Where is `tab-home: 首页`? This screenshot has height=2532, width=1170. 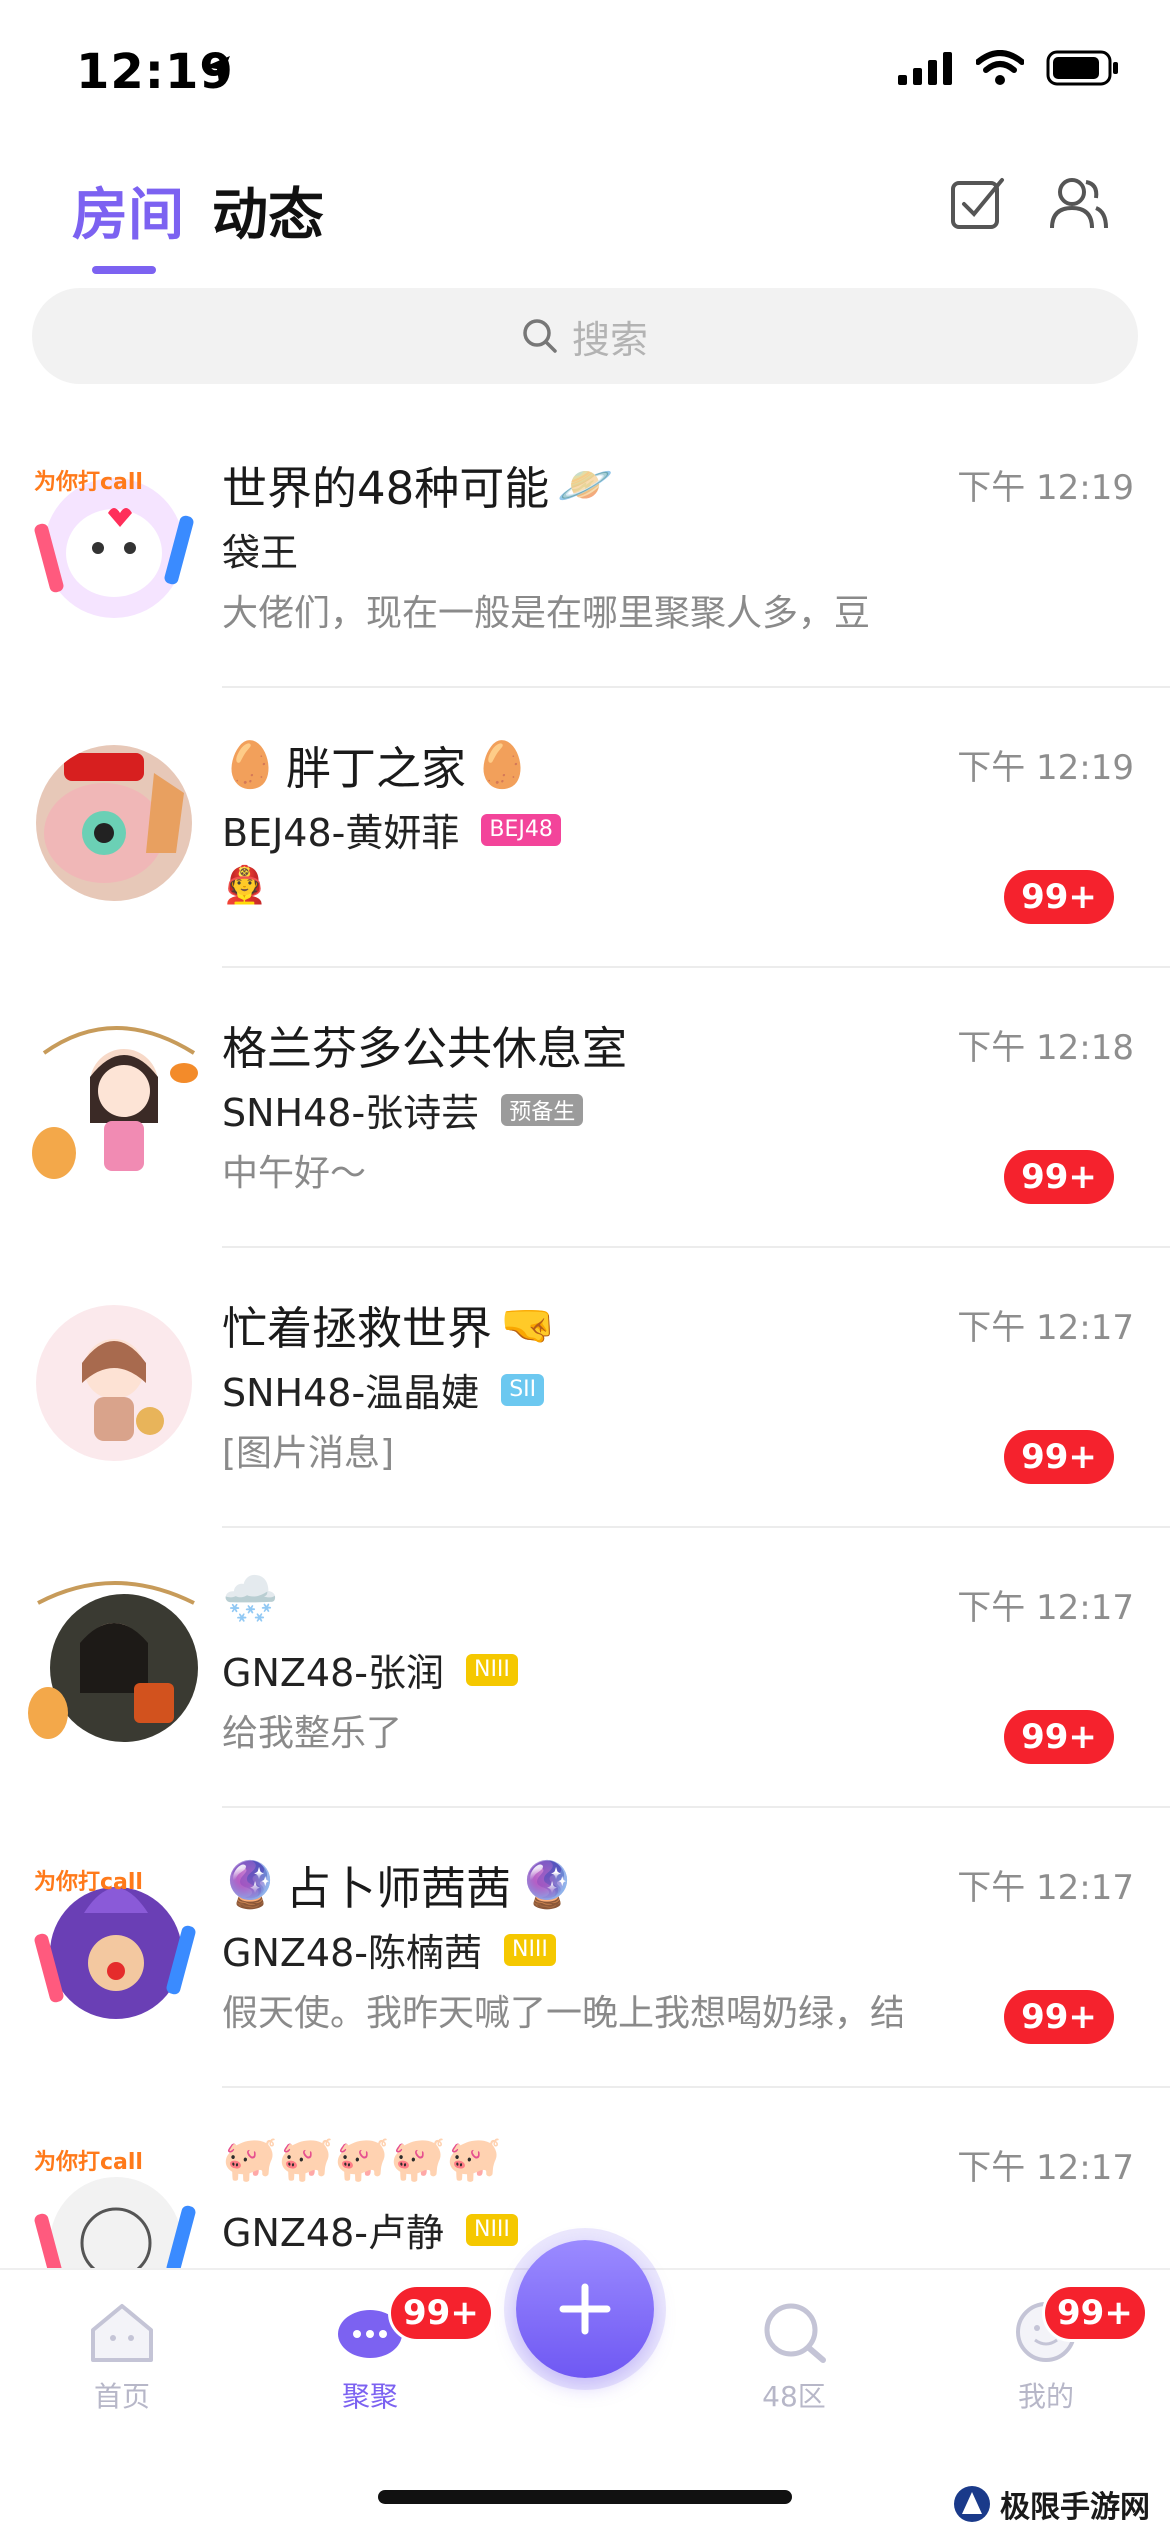 tab-home: 首页 is located at coordinates (122, 2357).